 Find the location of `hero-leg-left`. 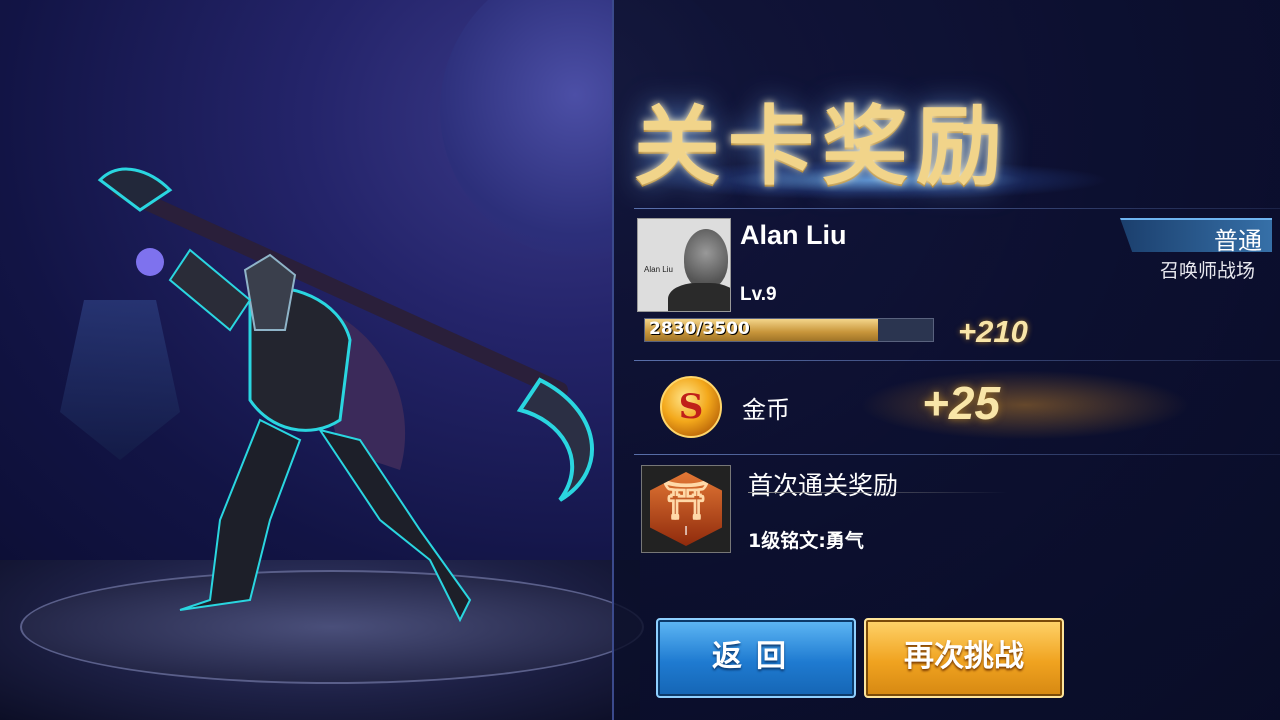

hero-leg-left is located at coordinates (240, 514).